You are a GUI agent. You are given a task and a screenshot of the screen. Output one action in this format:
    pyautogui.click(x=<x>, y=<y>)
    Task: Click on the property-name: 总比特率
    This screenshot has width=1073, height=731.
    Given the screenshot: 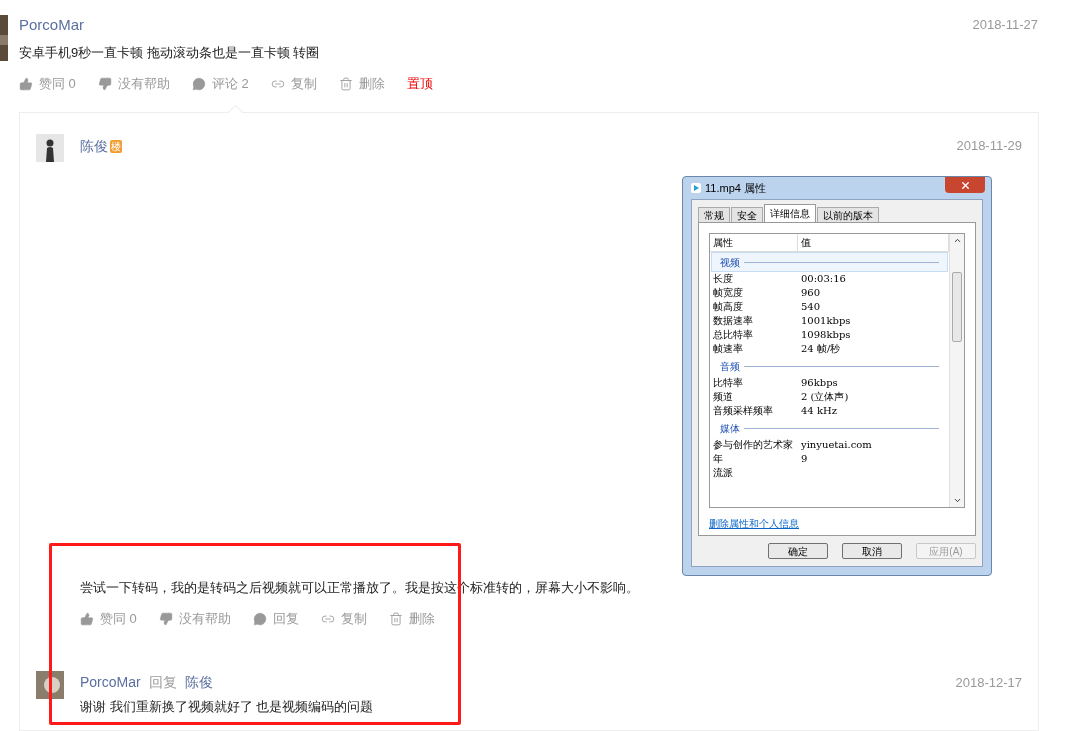 What is the action you would take?
    pyautogui.click(x=733, y=335)
    